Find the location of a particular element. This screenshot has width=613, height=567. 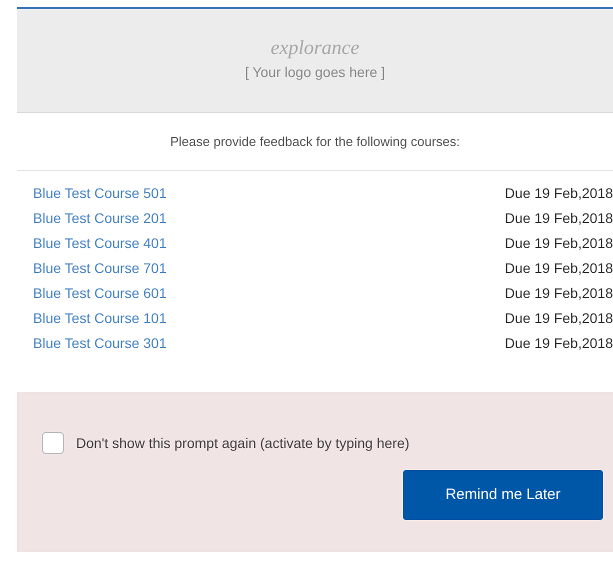

course-link: Blue Test Course 101 is located at coordinates (100, 318).